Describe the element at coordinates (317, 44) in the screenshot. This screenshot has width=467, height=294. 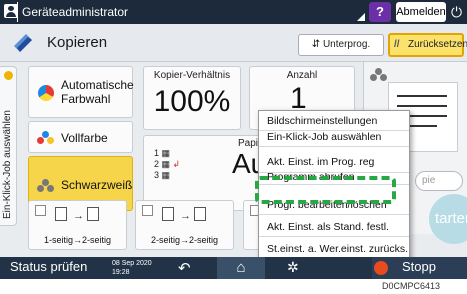
I see `program-icon: ⇵` at that location.